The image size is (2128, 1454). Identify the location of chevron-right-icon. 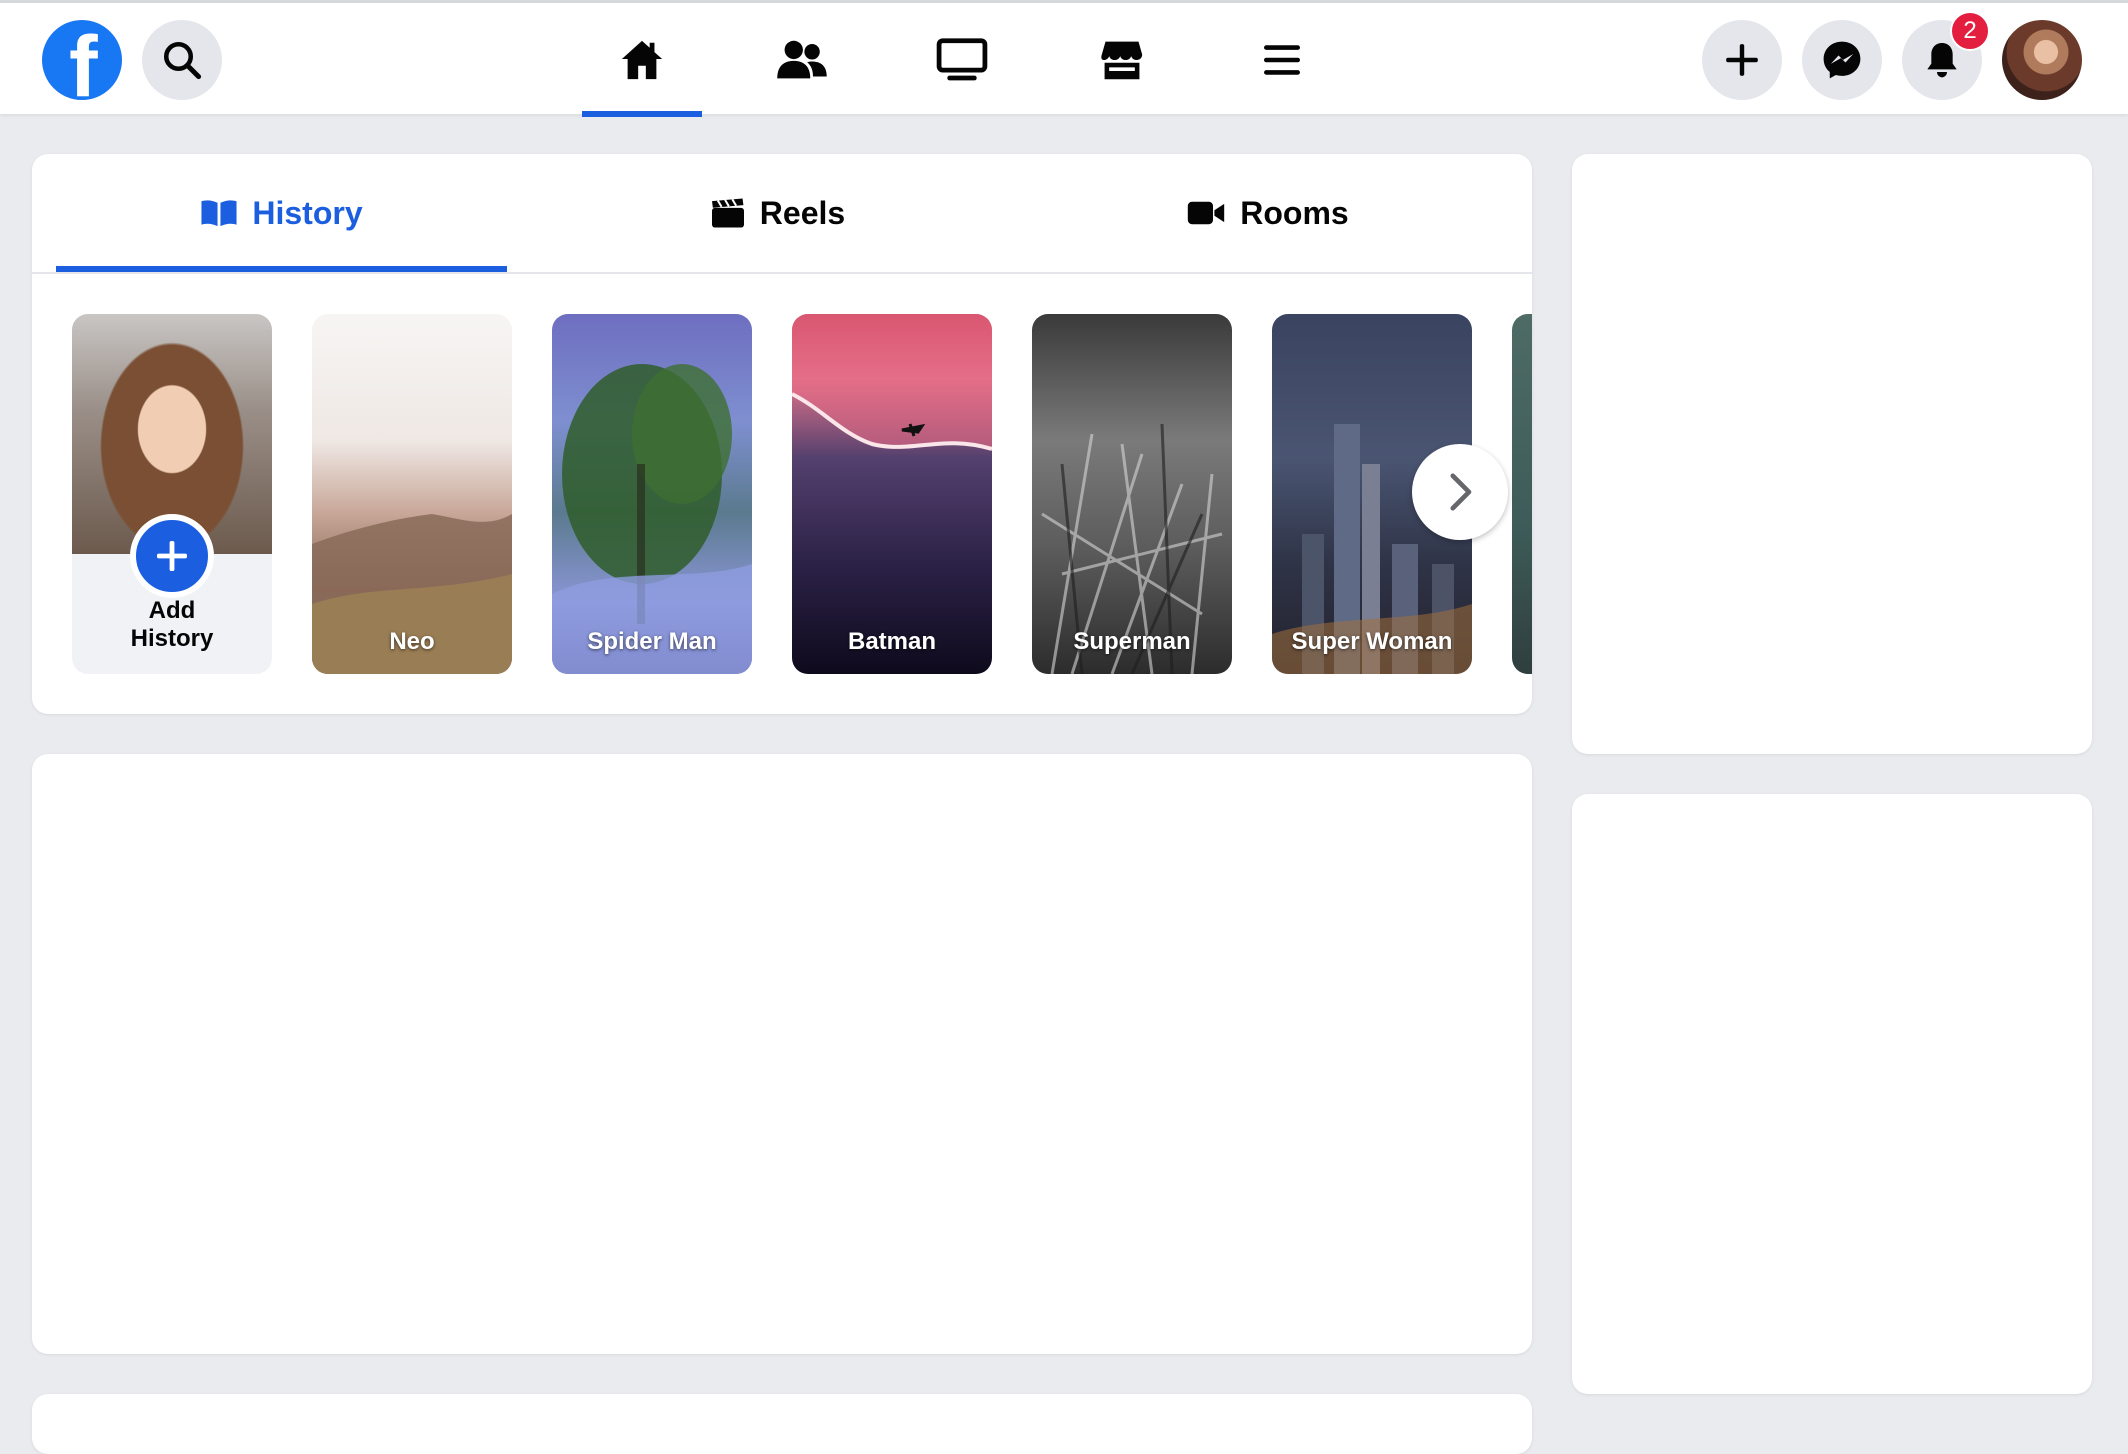
(1461, 492).